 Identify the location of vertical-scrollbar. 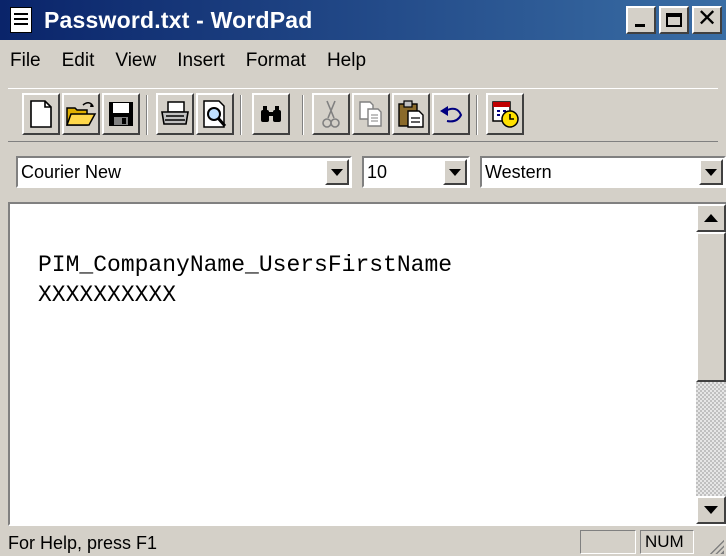
(711, 364).